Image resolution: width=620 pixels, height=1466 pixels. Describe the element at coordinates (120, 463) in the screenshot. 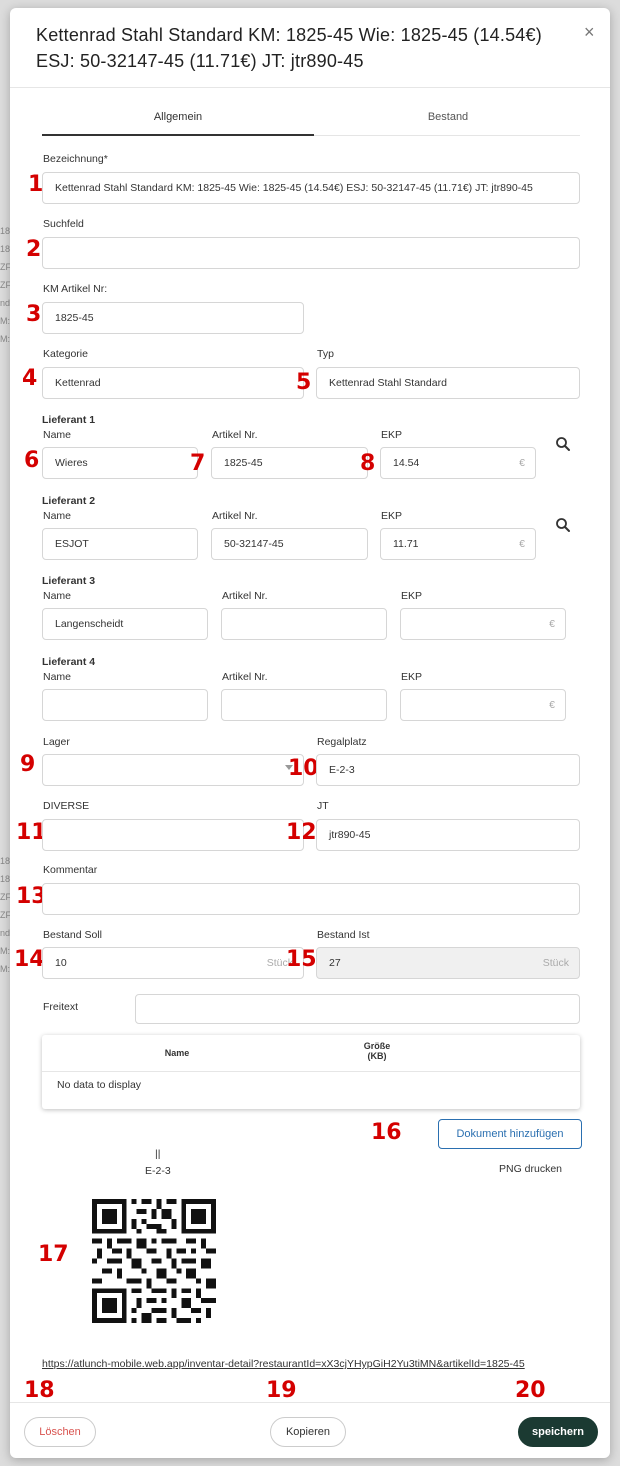

I see `lieferant-1-name-input: Wieres` at that location.